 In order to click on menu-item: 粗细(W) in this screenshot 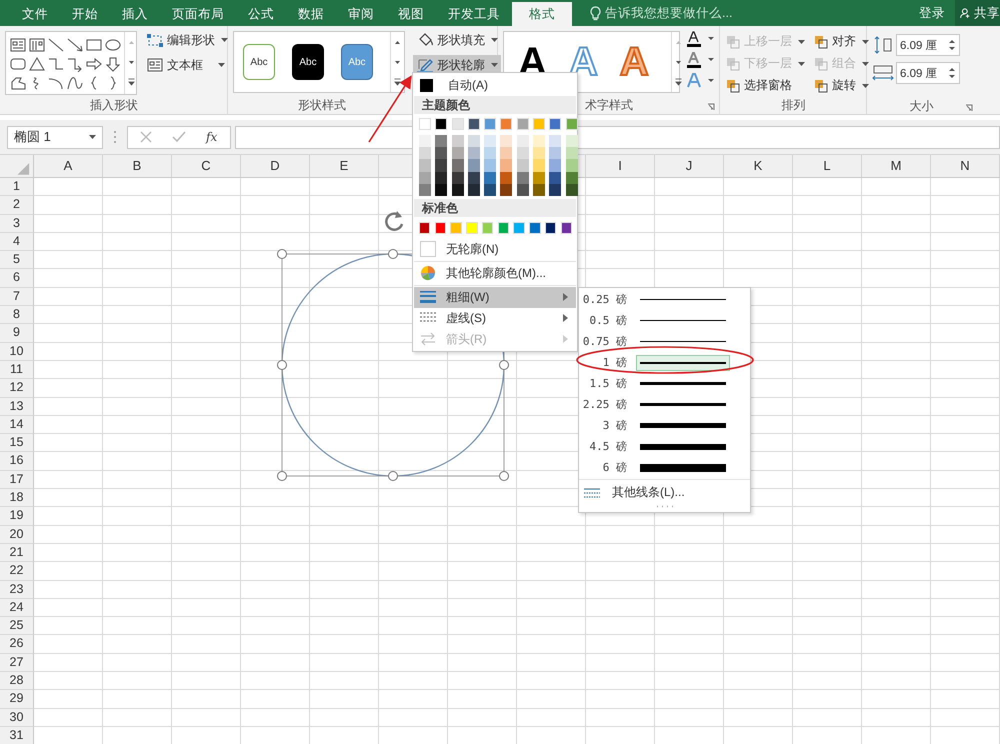, I will do `click(495, 297)`.